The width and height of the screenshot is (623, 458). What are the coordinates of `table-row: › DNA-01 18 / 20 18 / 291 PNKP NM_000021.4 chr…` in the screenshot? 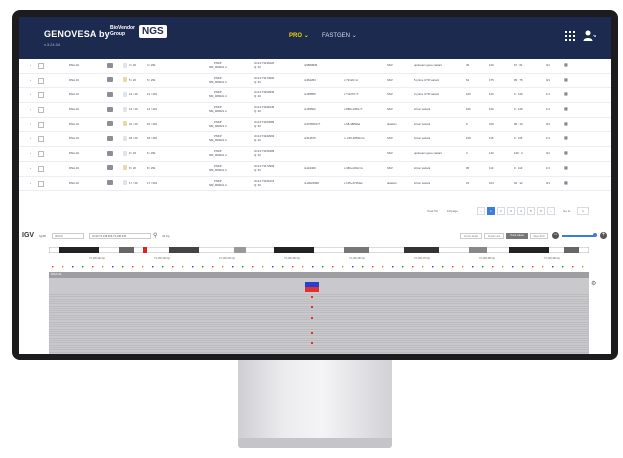 It's located at (315, 140).